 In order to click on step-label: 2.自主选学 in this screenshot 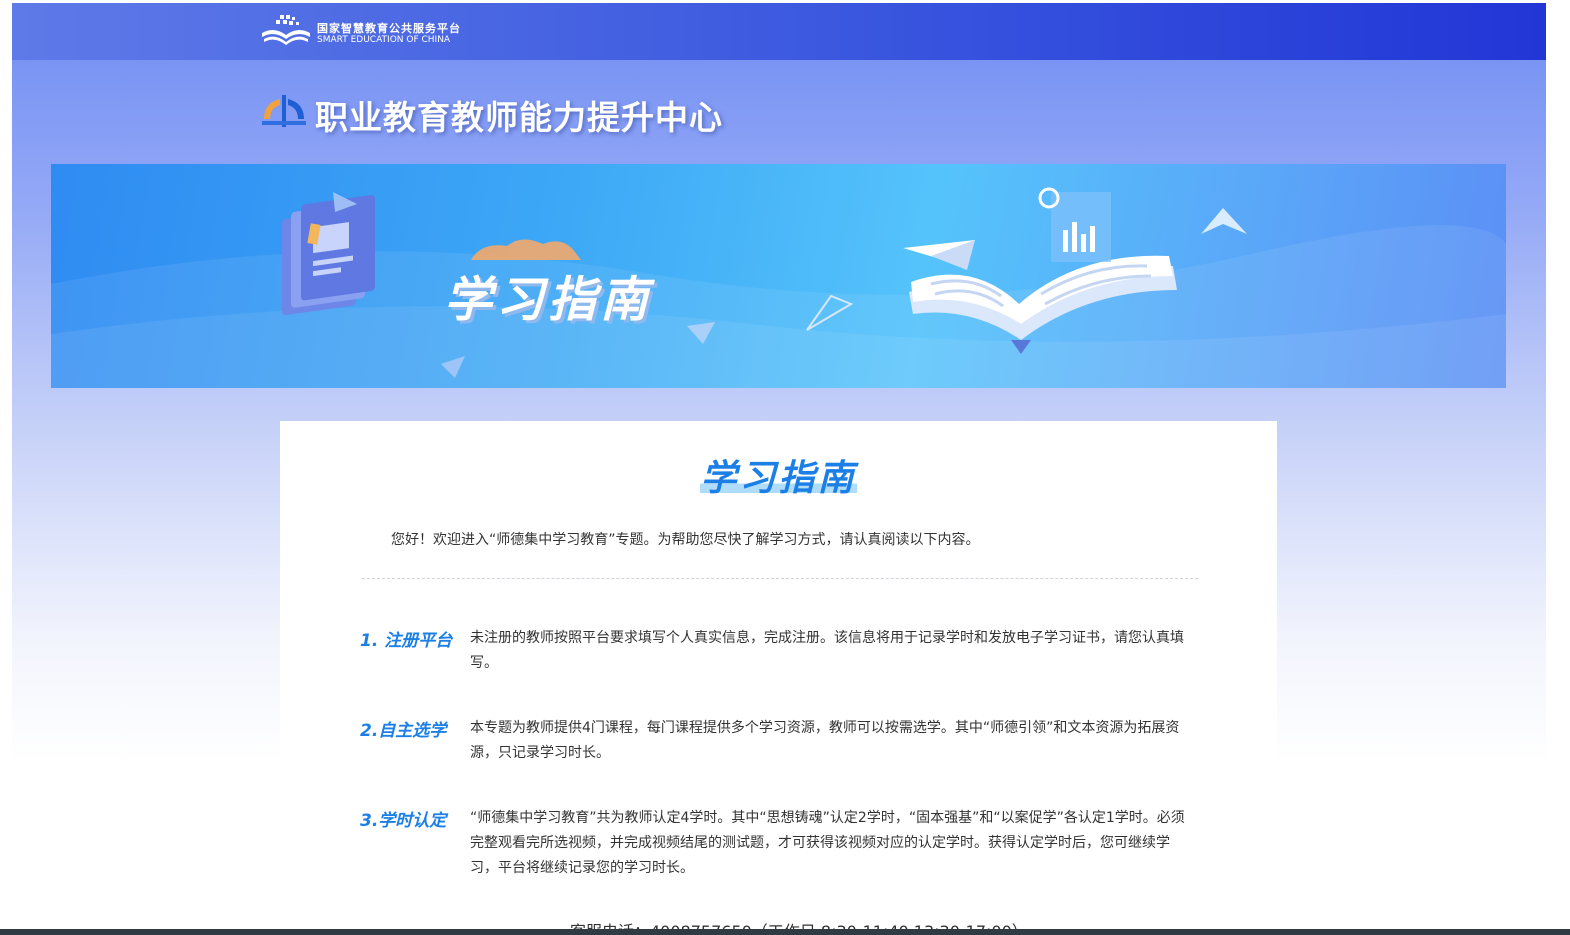, I will do `click(403, 731)`.